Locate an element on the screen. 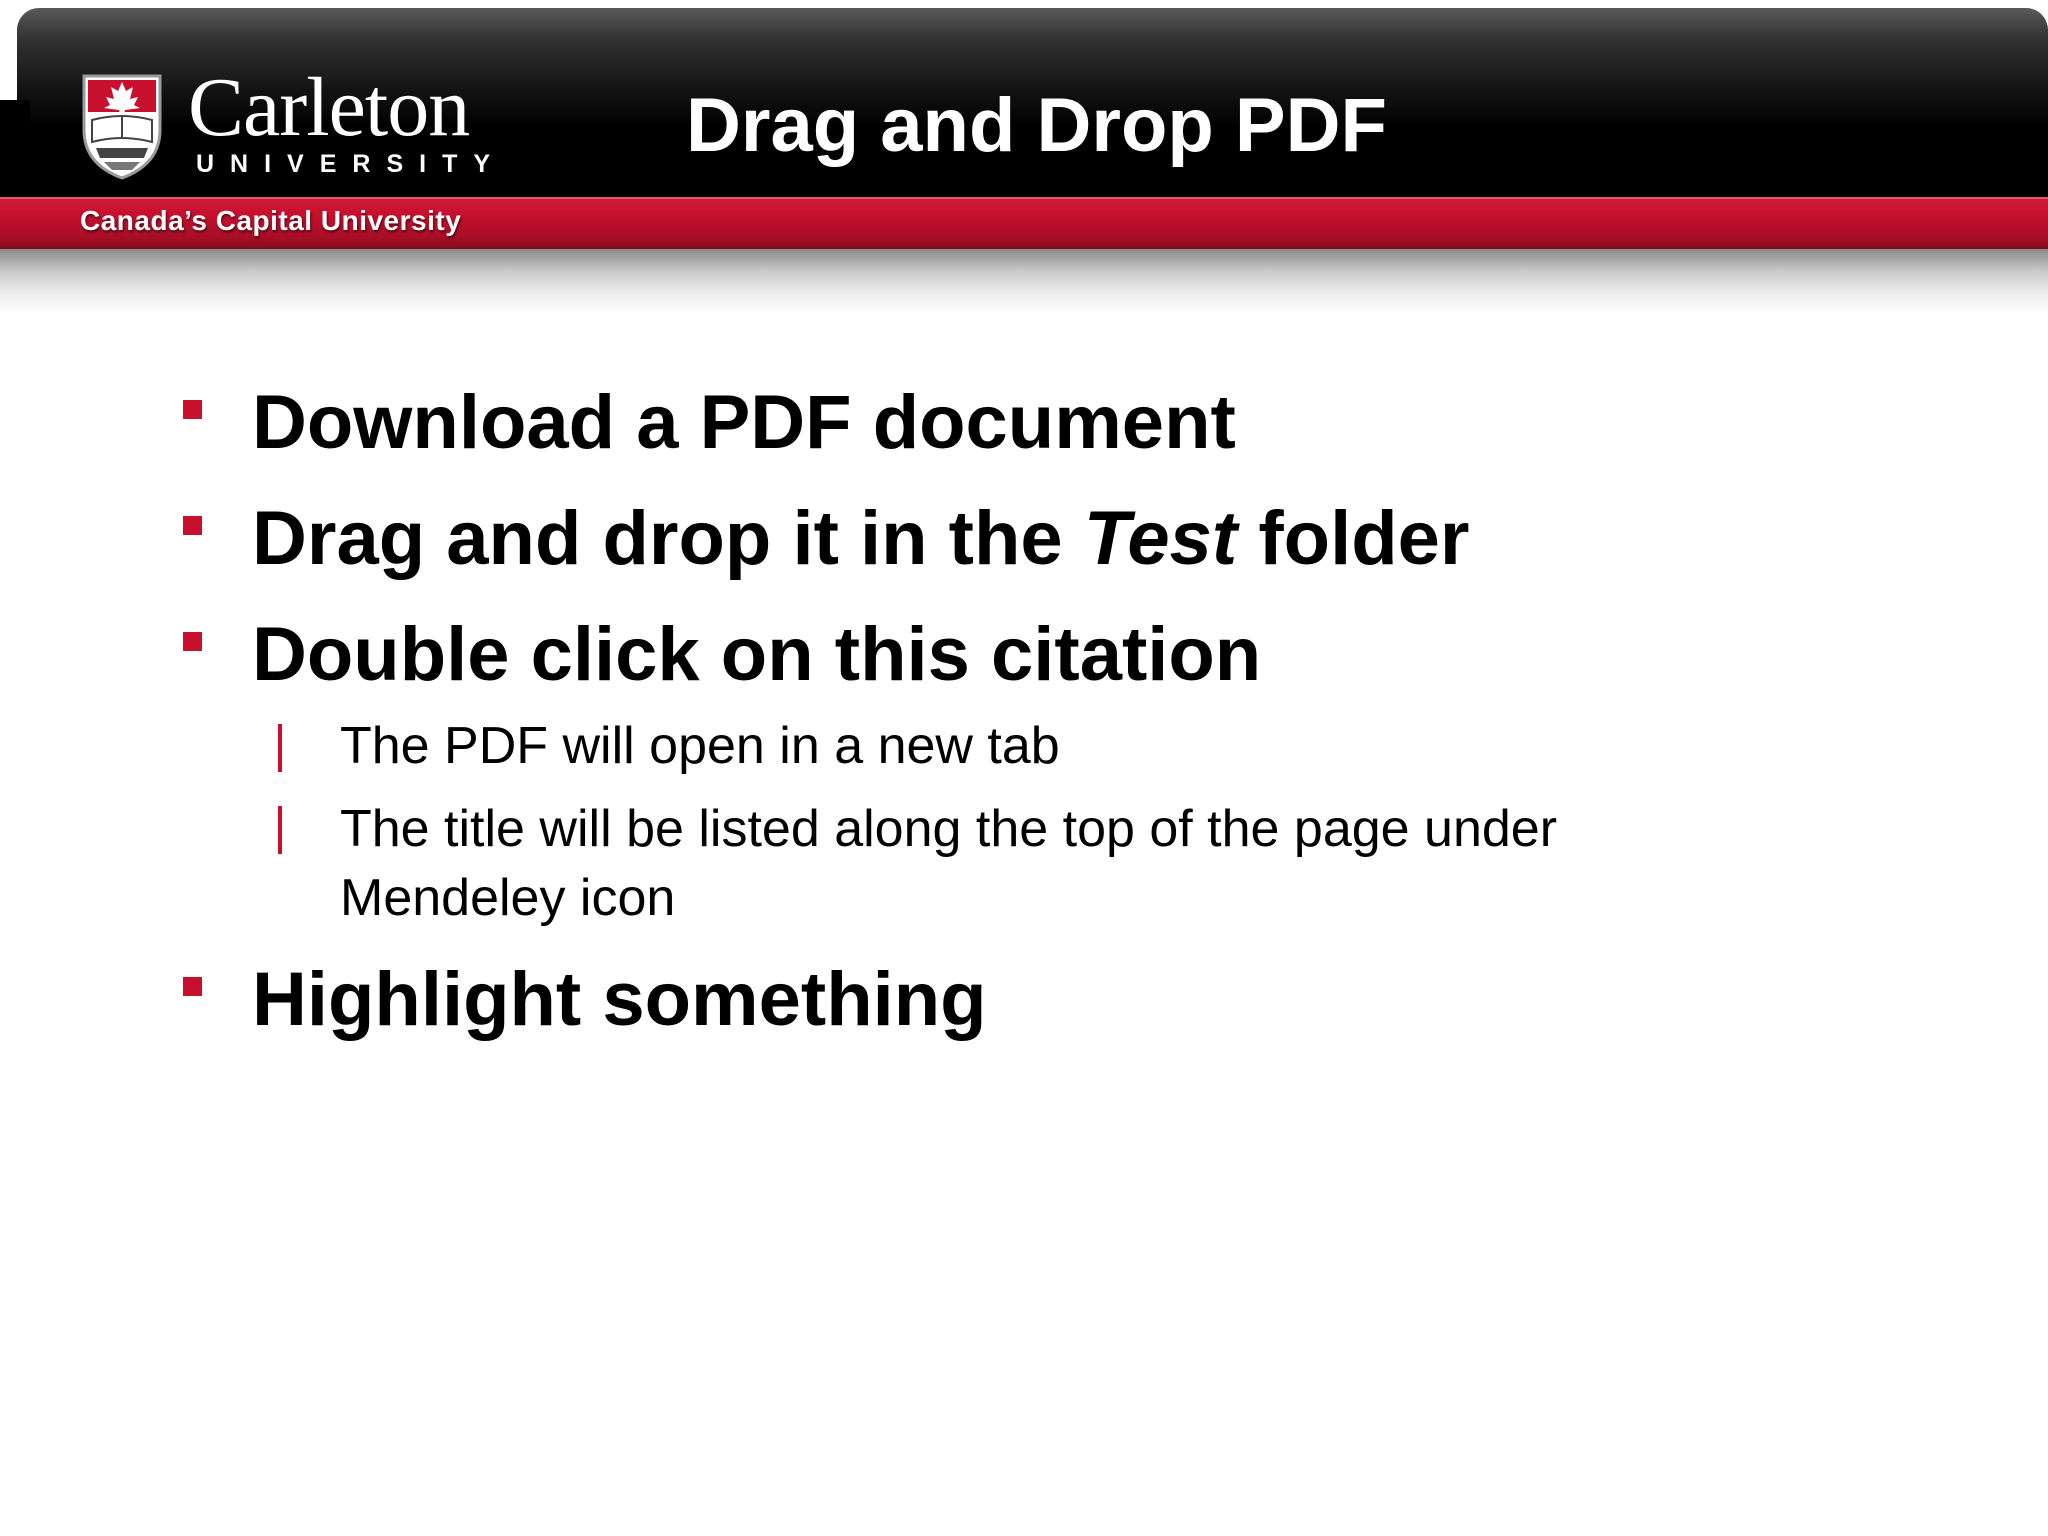  header-band-edge is located at coordinates (15, 149).